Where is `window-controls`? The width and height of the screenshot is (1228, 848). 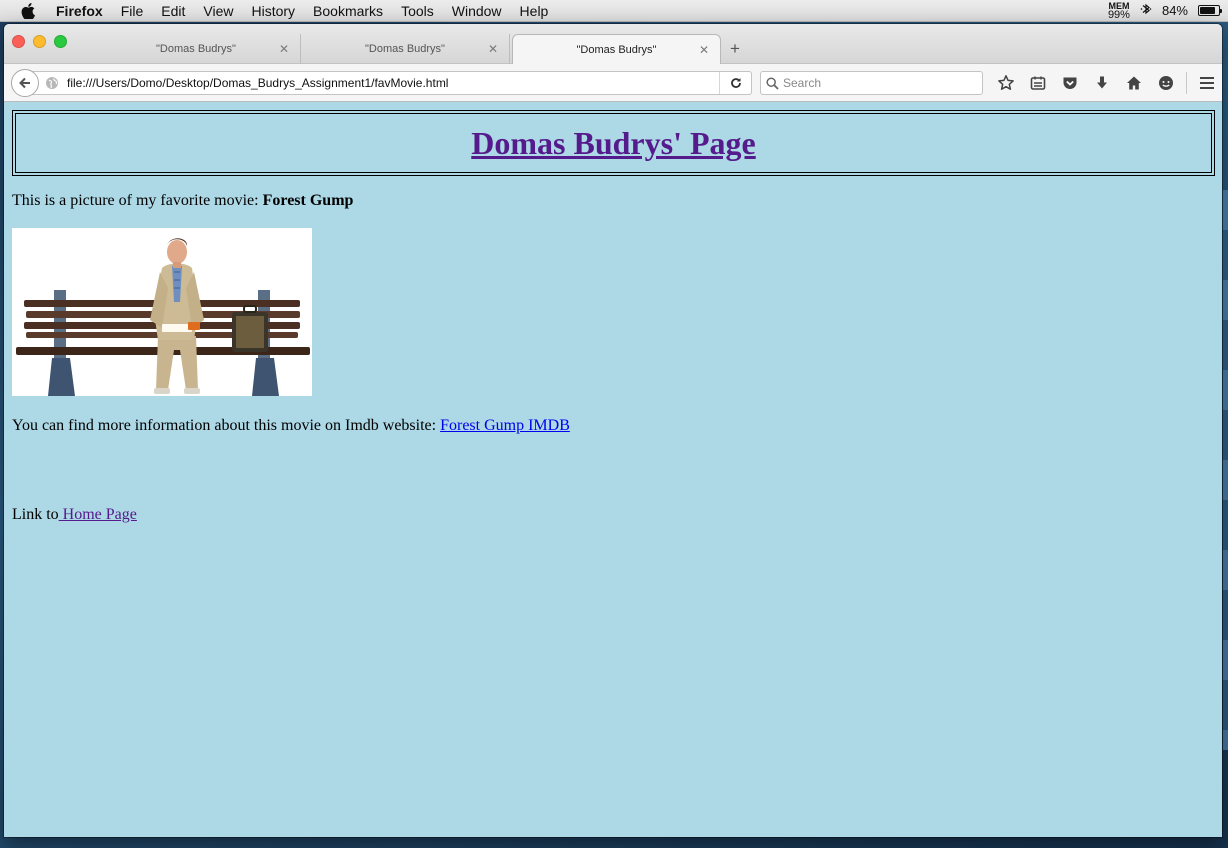
window-controls is located at coordinates (39, 41).